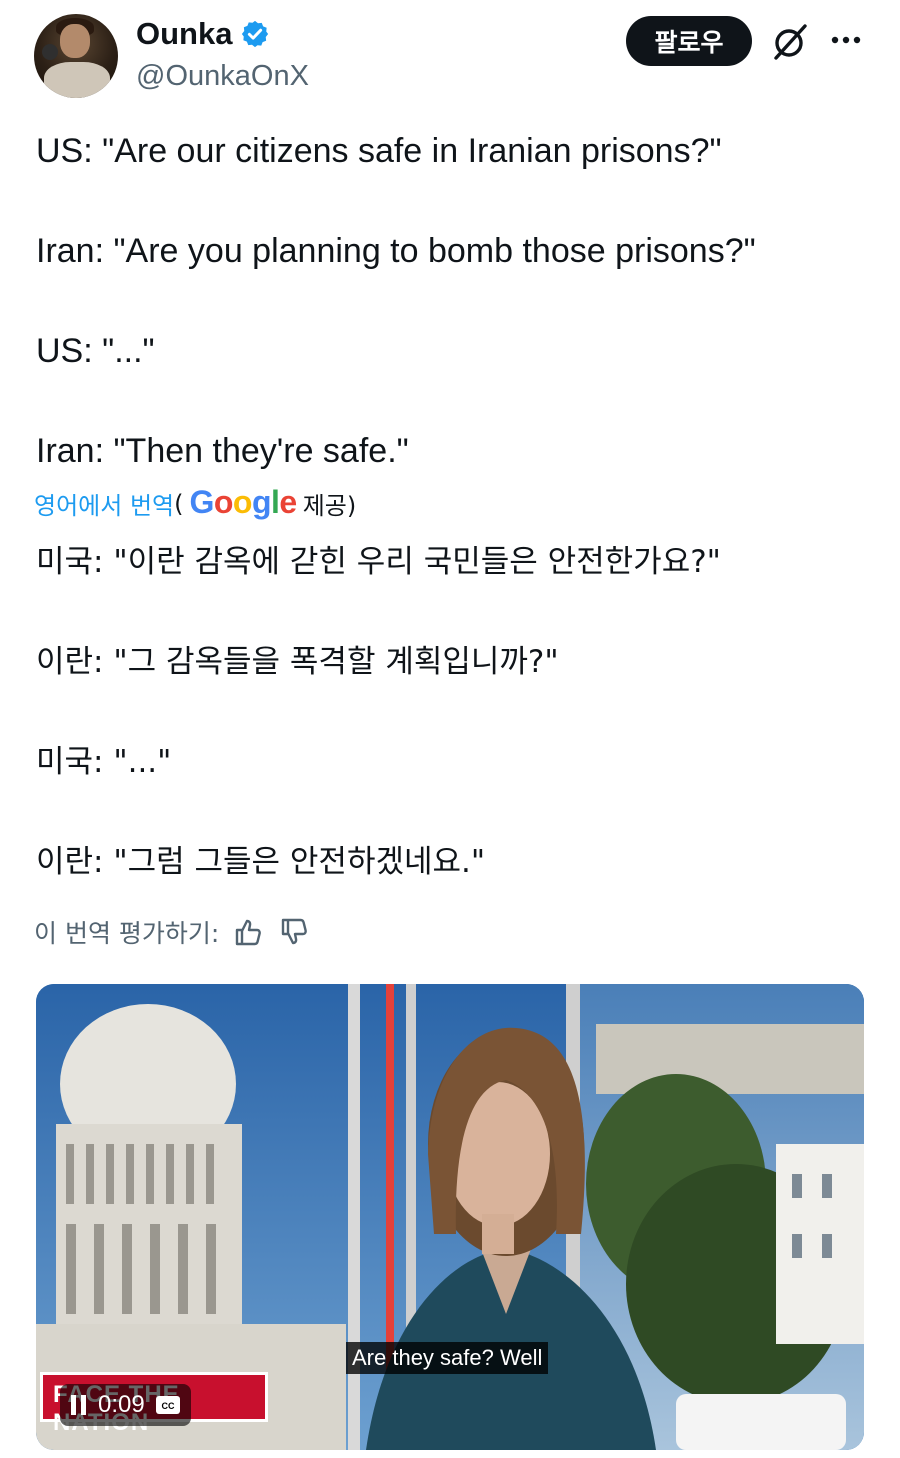  I want to click on author-name-row: Ounka, so click(203, 34).